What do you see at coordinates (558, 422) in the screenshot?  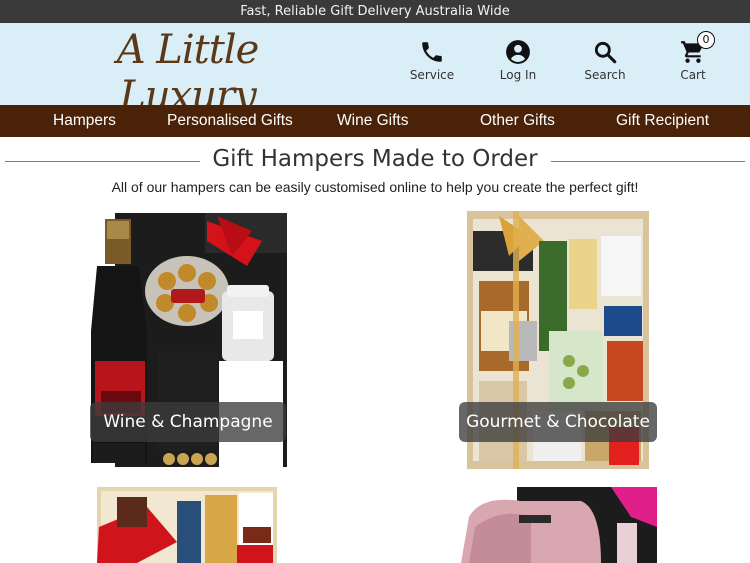 I see `card-label-gourmet-chocolate: Gourmet & Chocolate` at bounding box center [558, 422].